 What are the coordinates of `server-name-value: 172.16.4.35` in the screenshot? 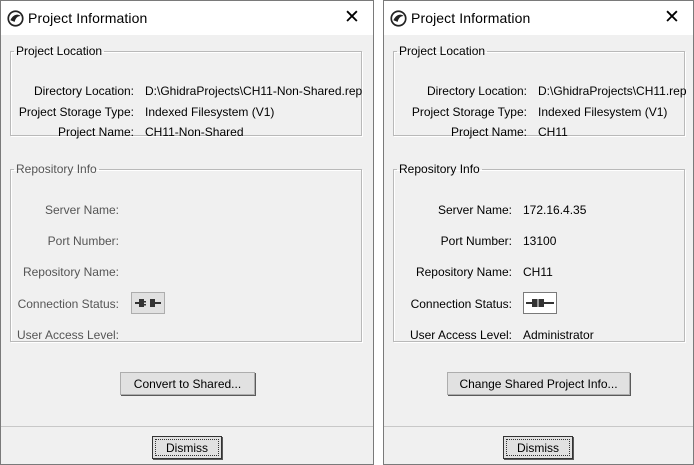 It's located at (555, 210).